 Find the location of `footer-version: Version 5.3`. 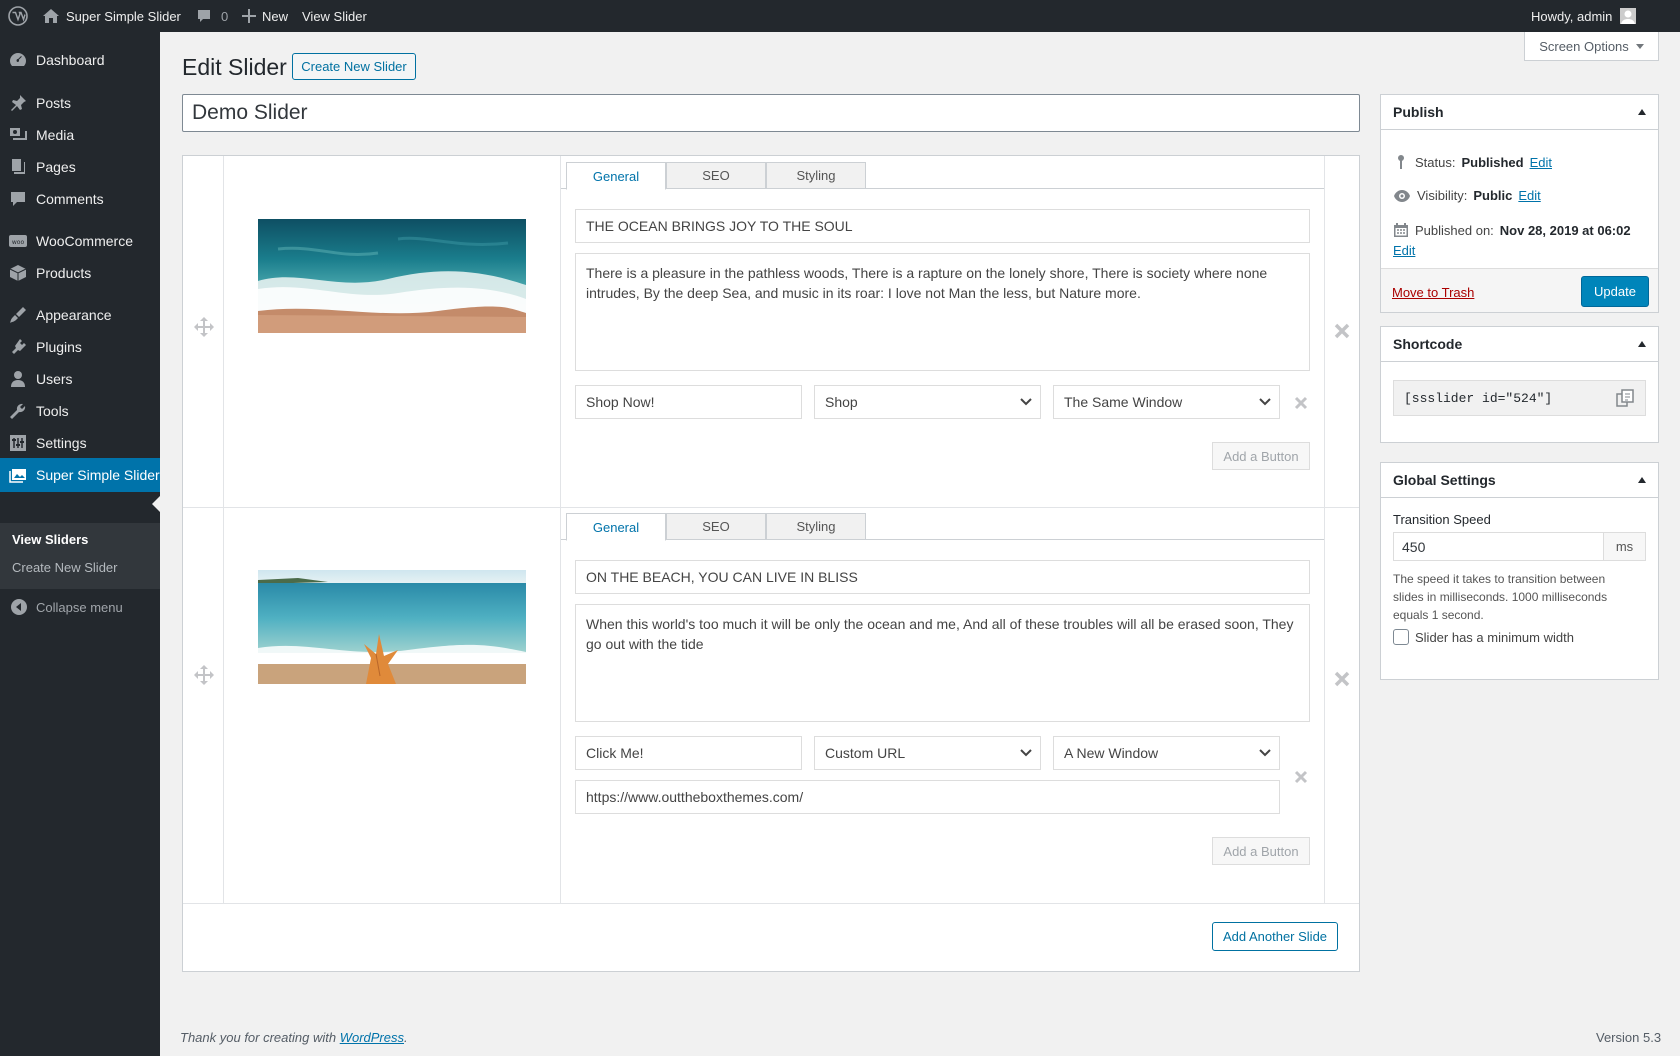

footer-version: Version 5.3 is located at coordinates (1629, 1037).